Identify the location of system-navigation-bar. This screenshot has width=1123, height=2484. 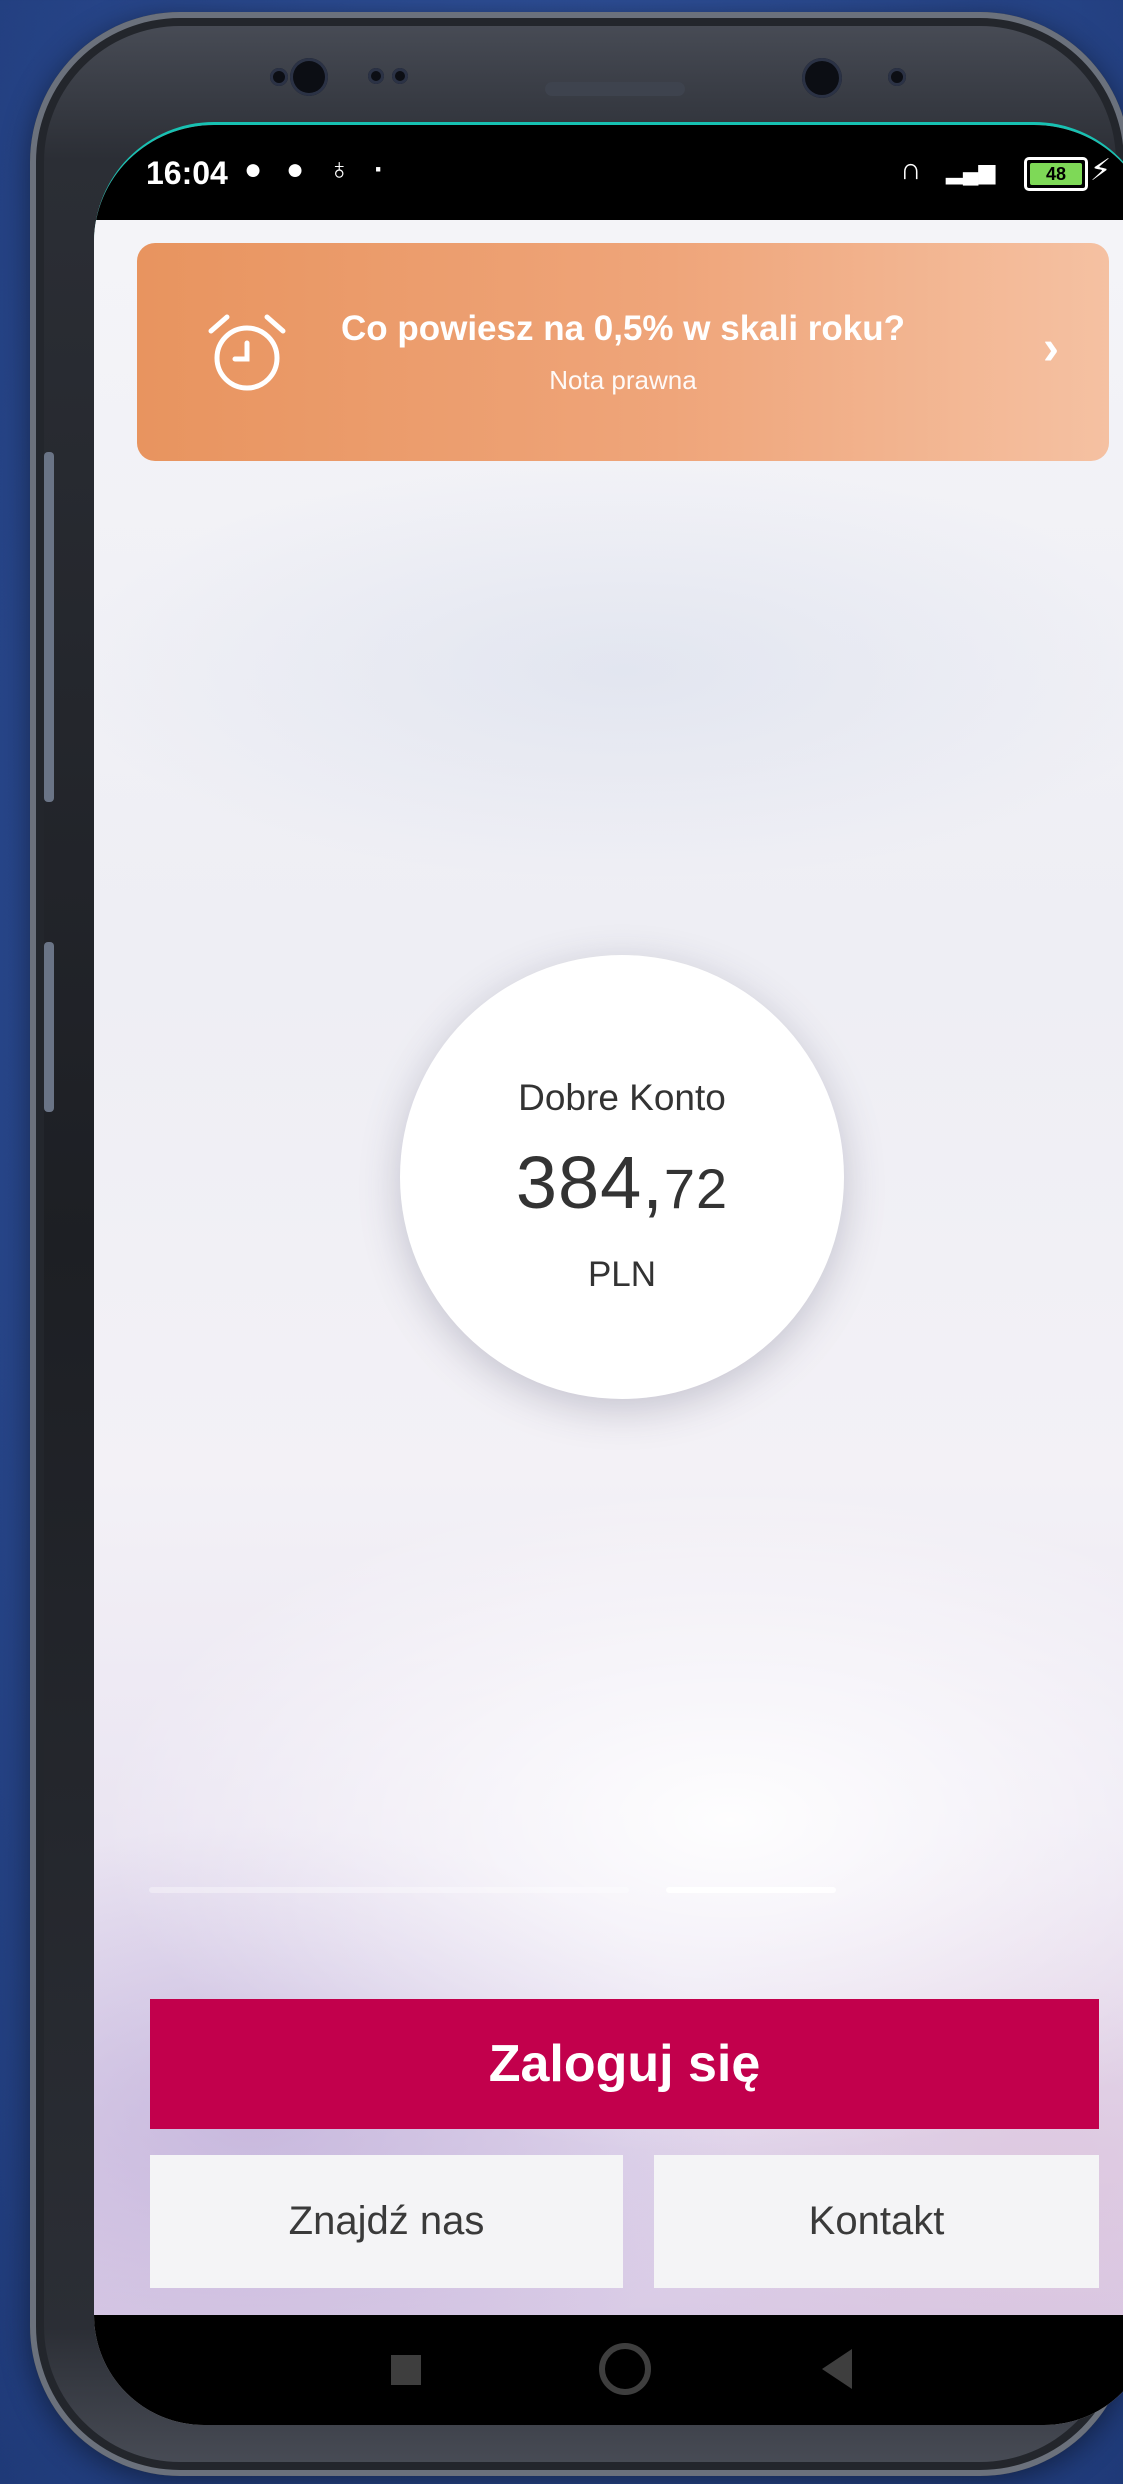
(608, 2370).